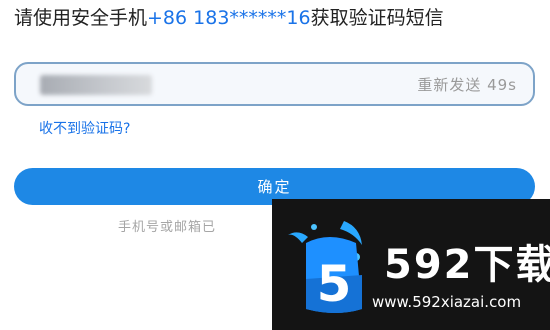  Describe the element at coordinates (167, 227) in the screenshot. I see `hint-text: 手机号或邮箱已` at that location.